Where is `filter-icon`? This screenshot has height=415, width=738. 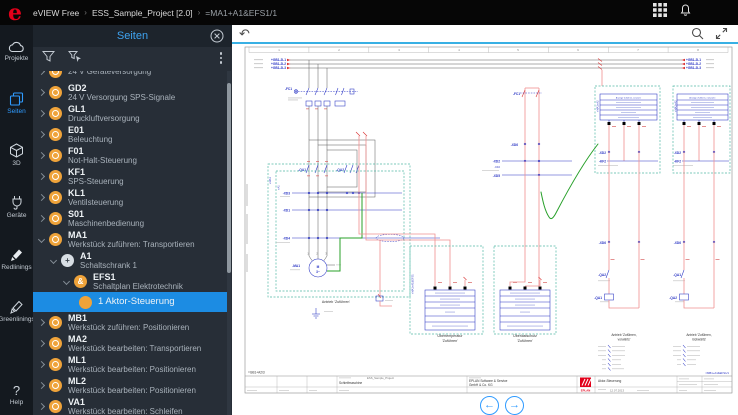
filter-icon is located at coordinates (48, 59).